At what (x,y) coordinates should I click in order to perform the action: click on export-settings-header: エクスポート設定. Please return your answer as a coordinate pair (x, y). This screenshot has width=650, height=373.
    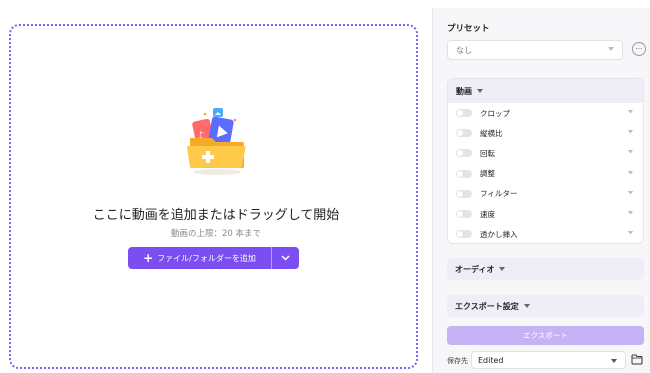
    Looking at the image, I should click on (545, 306).